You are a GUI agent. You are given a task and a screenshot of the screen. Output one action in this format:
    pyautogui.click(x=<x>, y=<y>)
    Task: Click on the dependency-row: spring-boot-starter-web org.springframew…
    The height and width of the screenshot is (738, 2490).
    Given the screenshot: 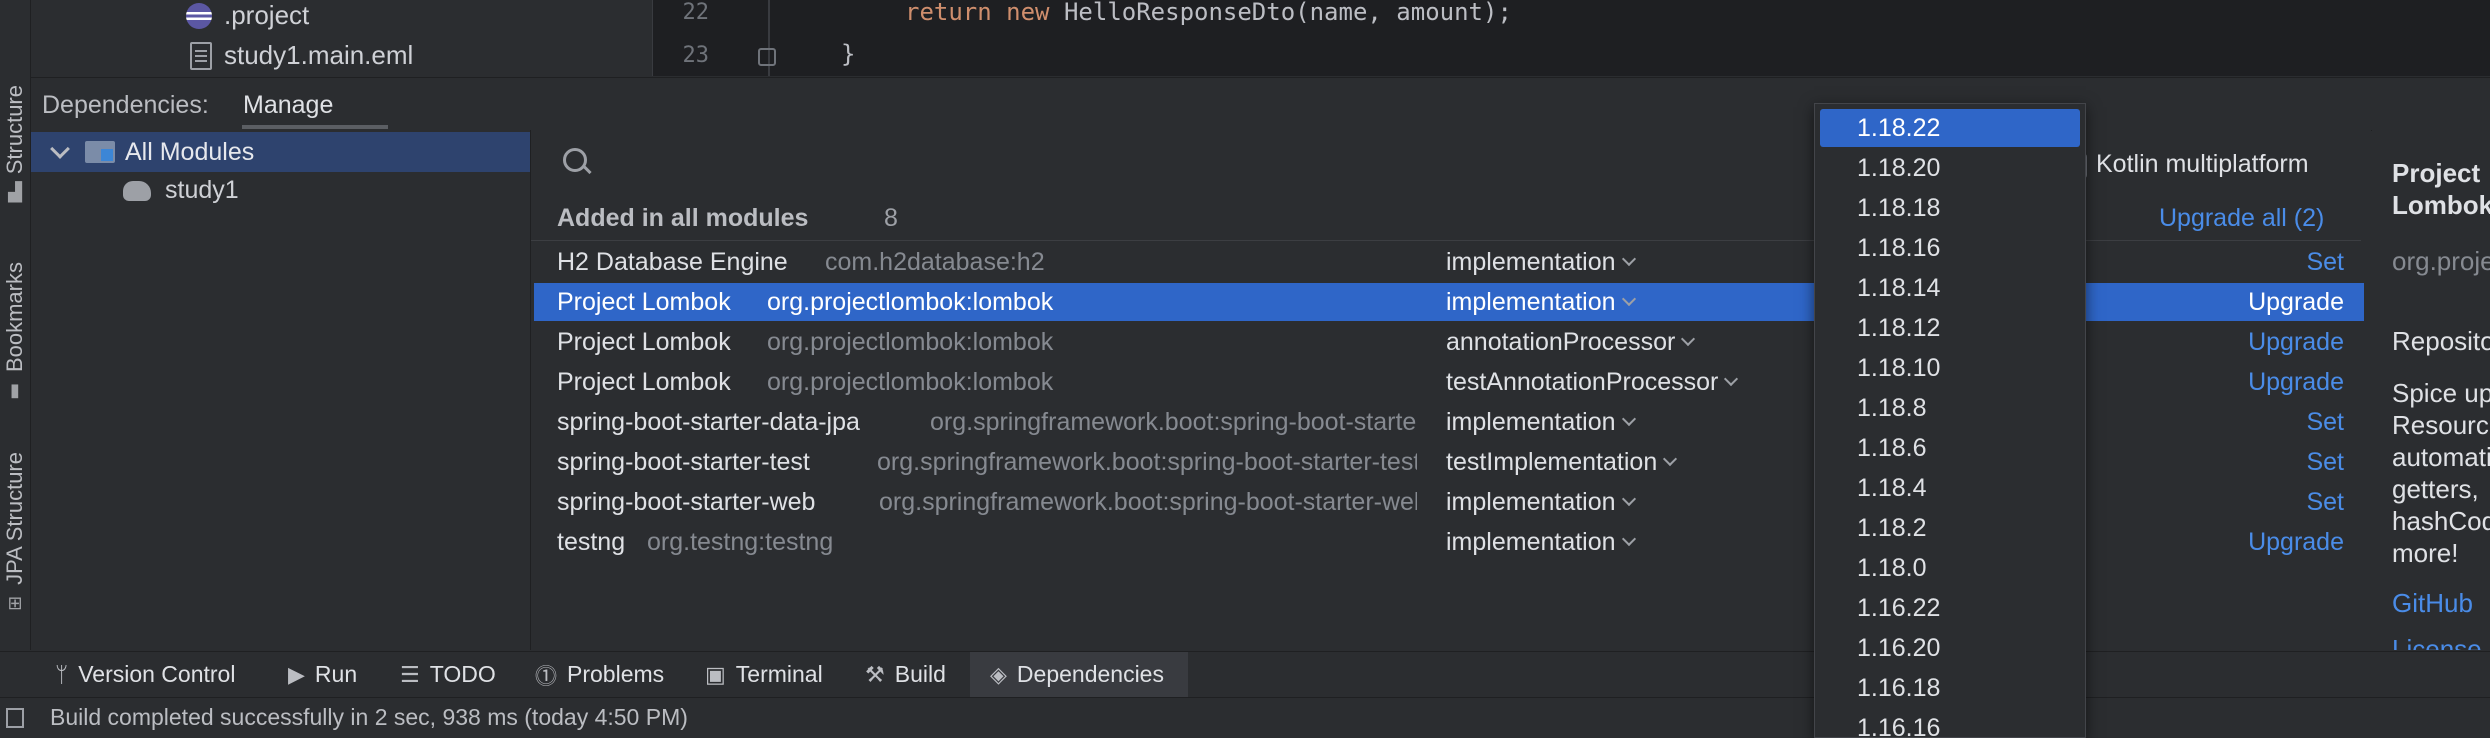 What is the action you would take?
    pyautogui.click(x=1449, y=502)
    